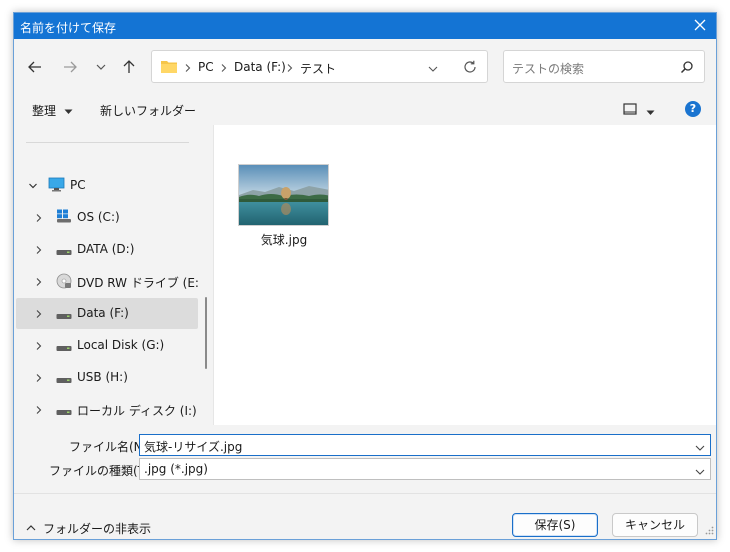 This screenshot has height=552, width=730. I want to click on up-icon, so click(129, 67).